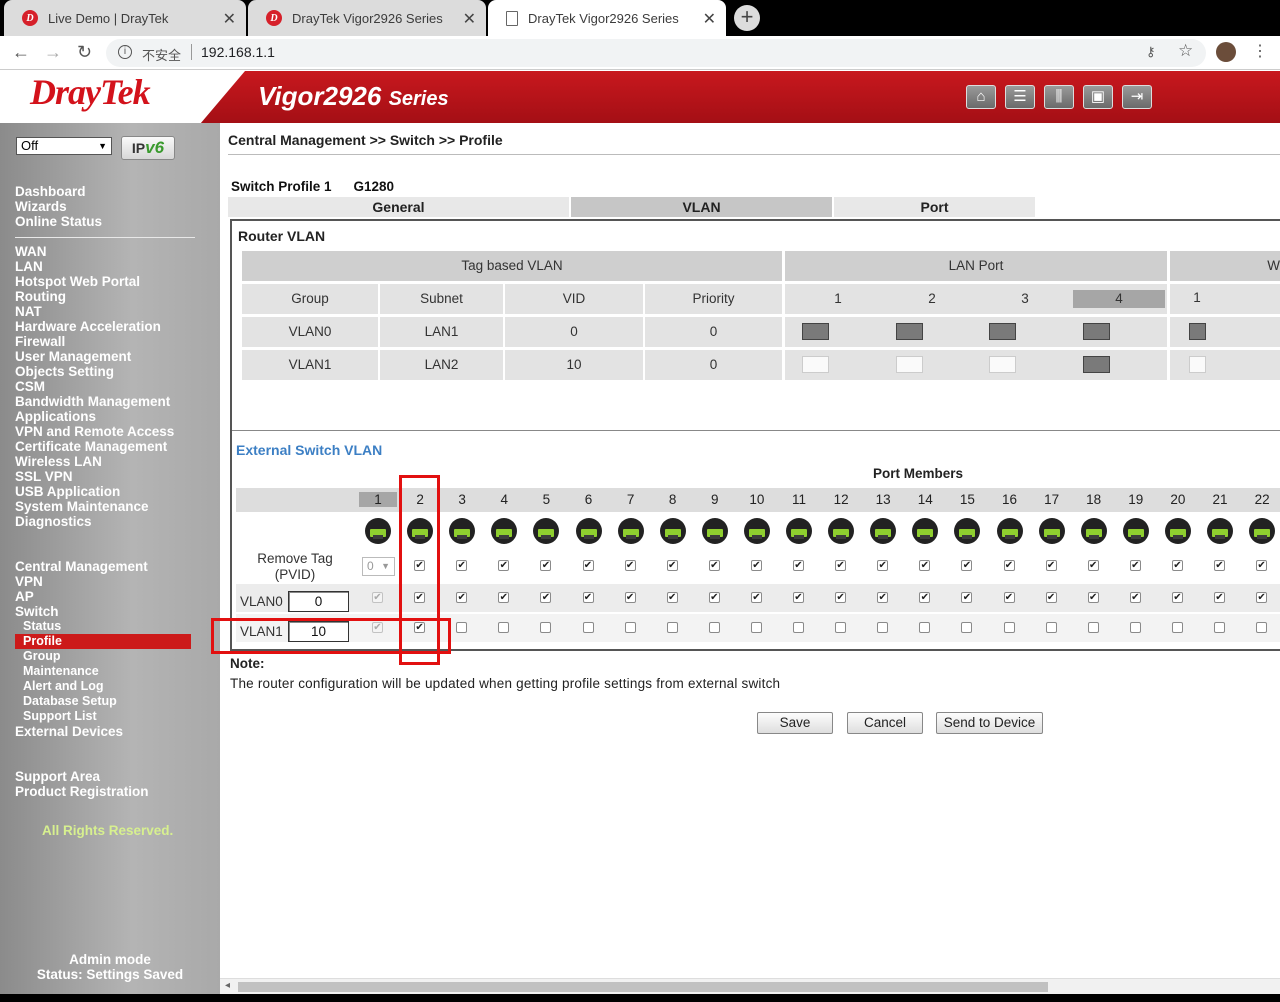 The height and width of the screenshot is (1002, 1280). What do you see at coordinates (53, 52) in the screenshot?
I see `forward-icon: →` at bounding box center [53, 52].